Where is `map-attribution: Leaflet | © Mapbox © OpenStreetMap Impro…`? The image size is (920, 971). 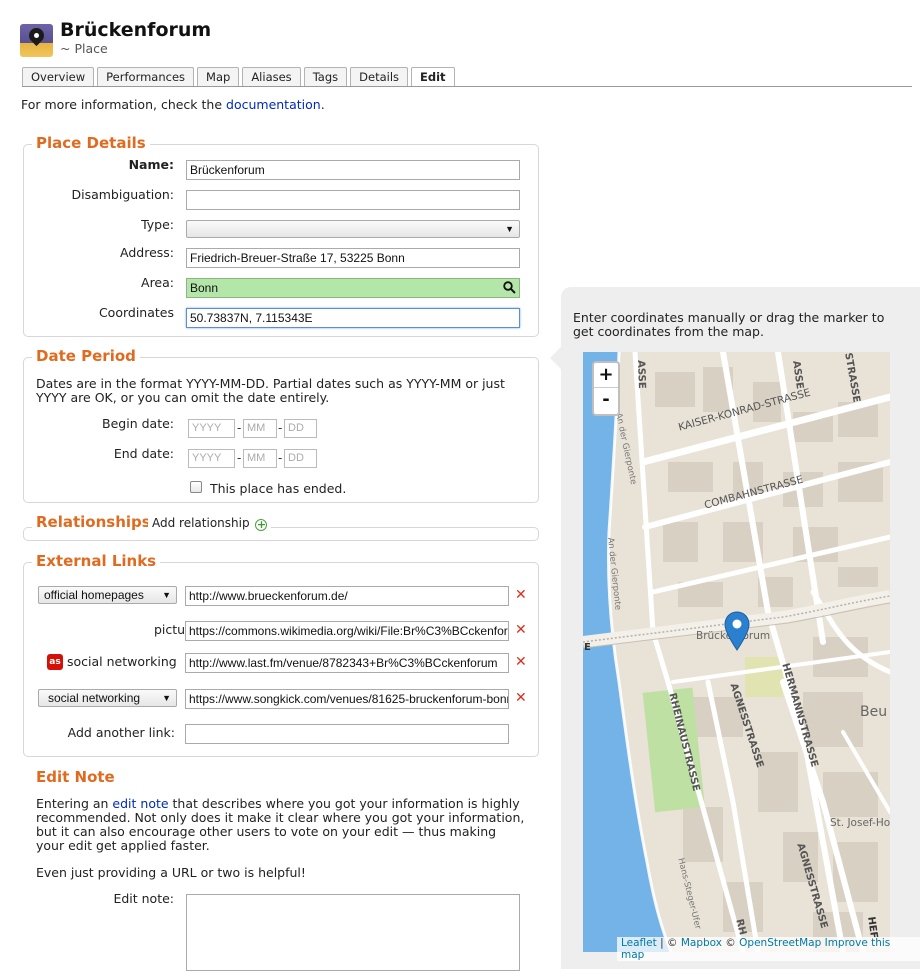
map-attribution: Leaflet | © Mapbox © OpenStreetMap Impro… is located at coordinates (768, 949).